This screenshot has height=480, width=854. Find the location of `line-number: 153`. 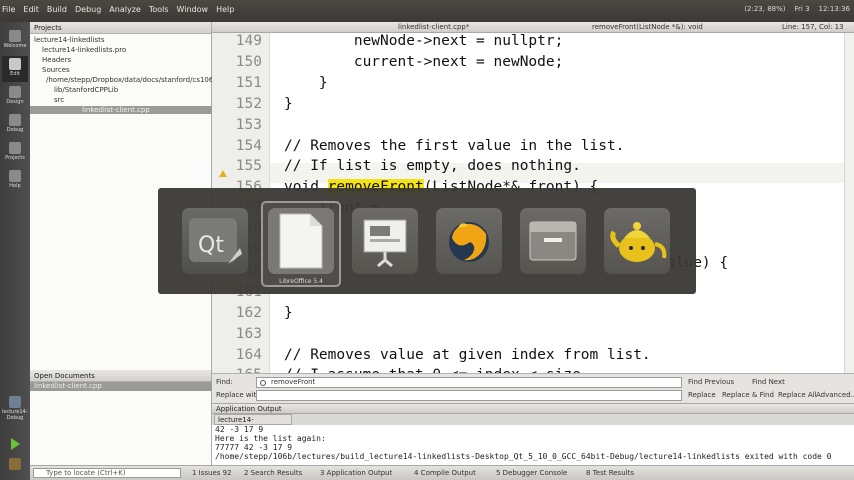

line-number: 153 is located at coordinates (248, 124).